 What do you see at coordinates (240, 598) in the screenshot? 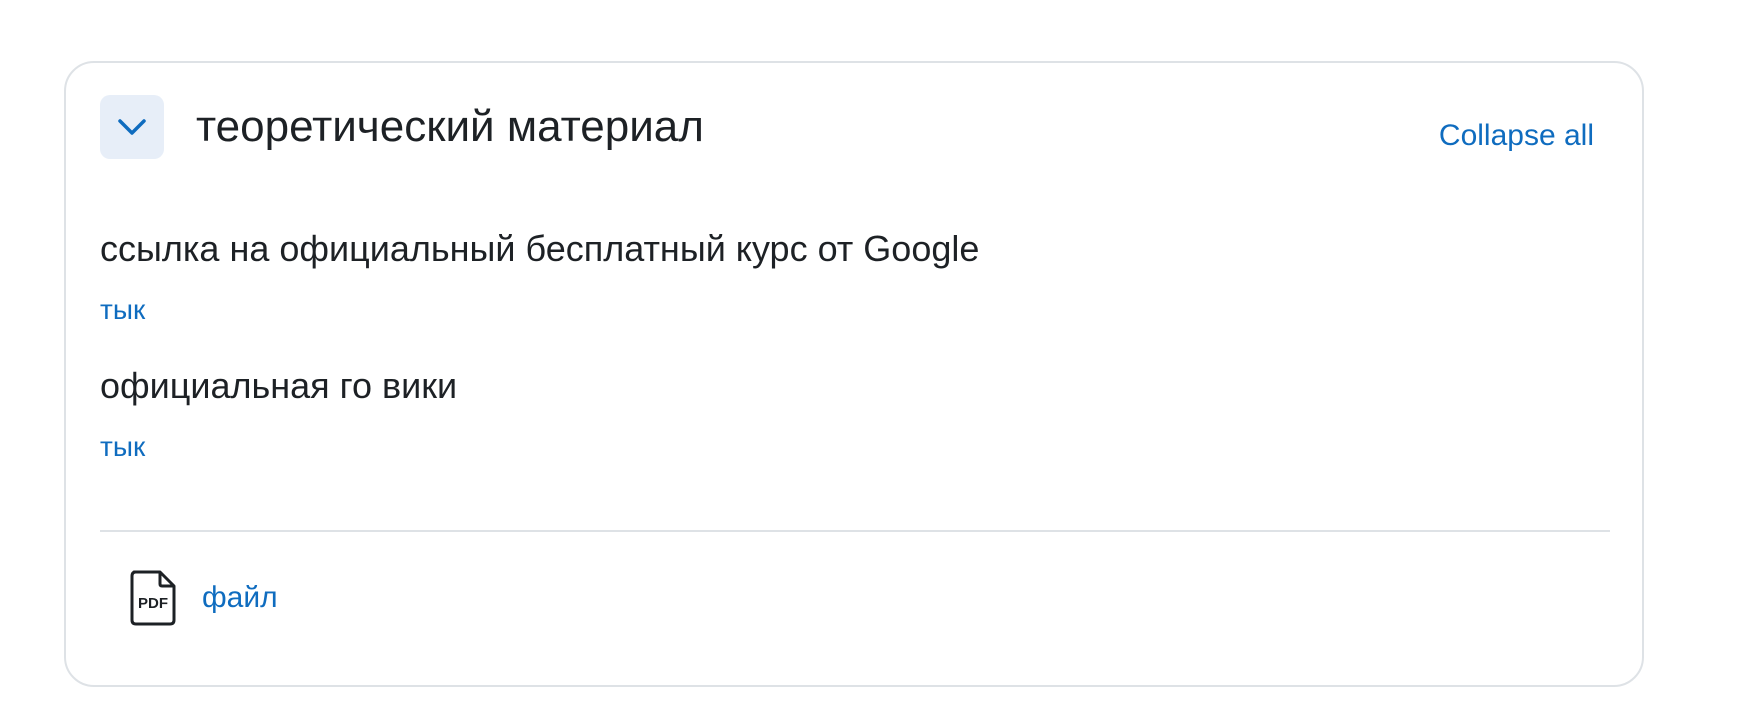
I see `file-link: файл` at bounding box center [240, 598].